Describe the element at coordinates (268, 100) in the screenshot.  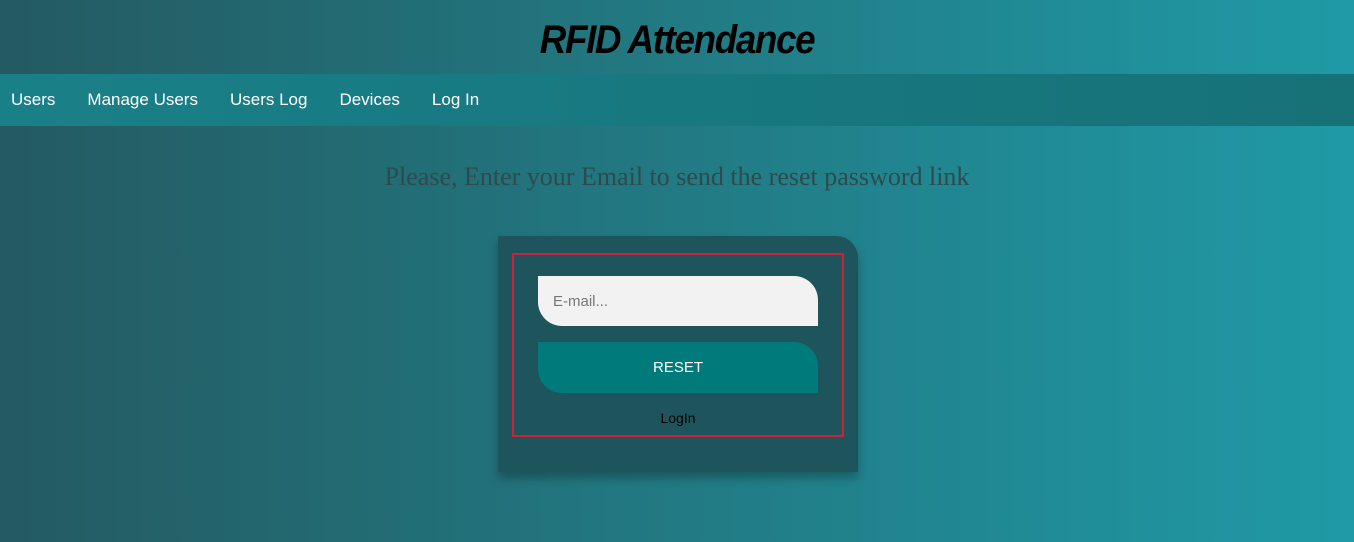
I see `nav-item-users-log: Users Log` at that location.